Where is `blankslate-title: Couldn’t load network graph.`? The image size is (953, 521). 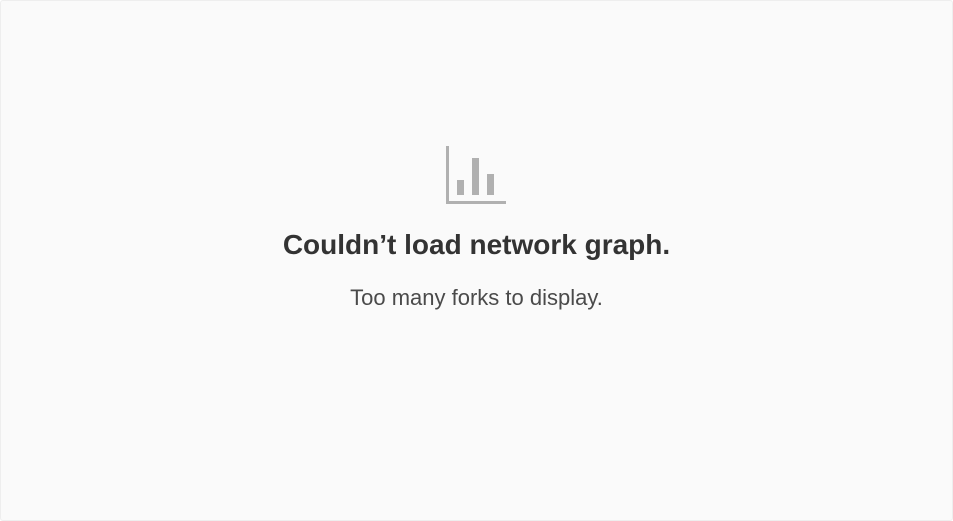
blankslate-title: Couldn’t load network graph. is located at coordinates (476, 244).